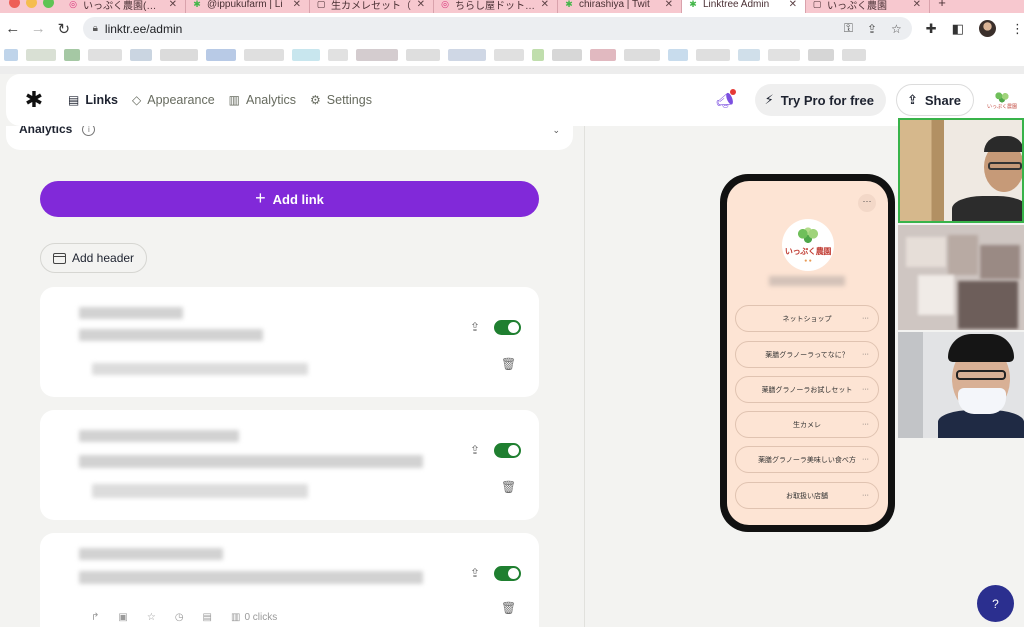 The width and height of the screenshot is (1024, 627). What do you see at coordinates (13, 28) in the screenshot?
I see `back-icon: ←` at bounding box center [13, 28].